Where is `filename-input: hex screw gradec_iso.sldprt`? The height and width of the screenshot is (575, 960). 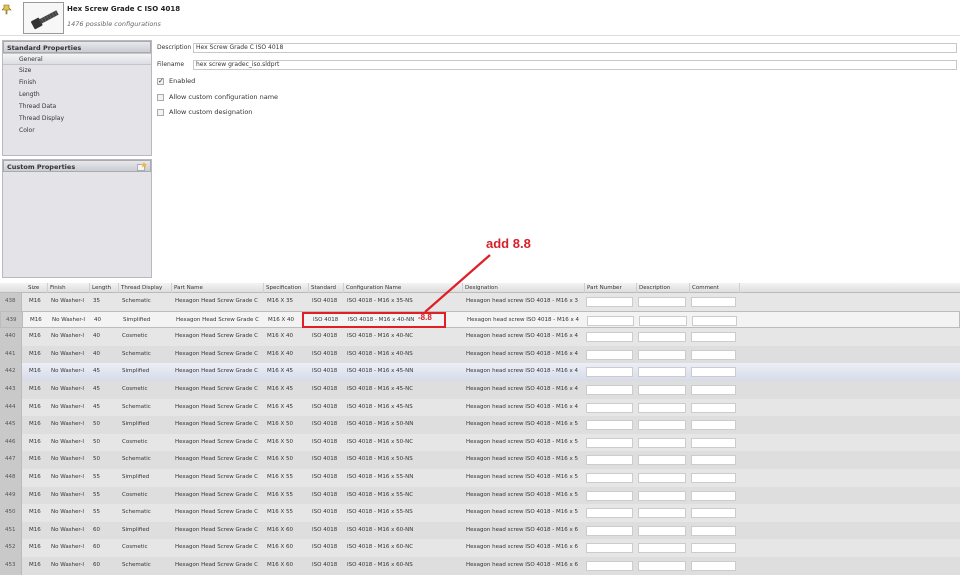
filename-input: hex screw gradec_iso.sldprt is located at coordinates (575, 65).